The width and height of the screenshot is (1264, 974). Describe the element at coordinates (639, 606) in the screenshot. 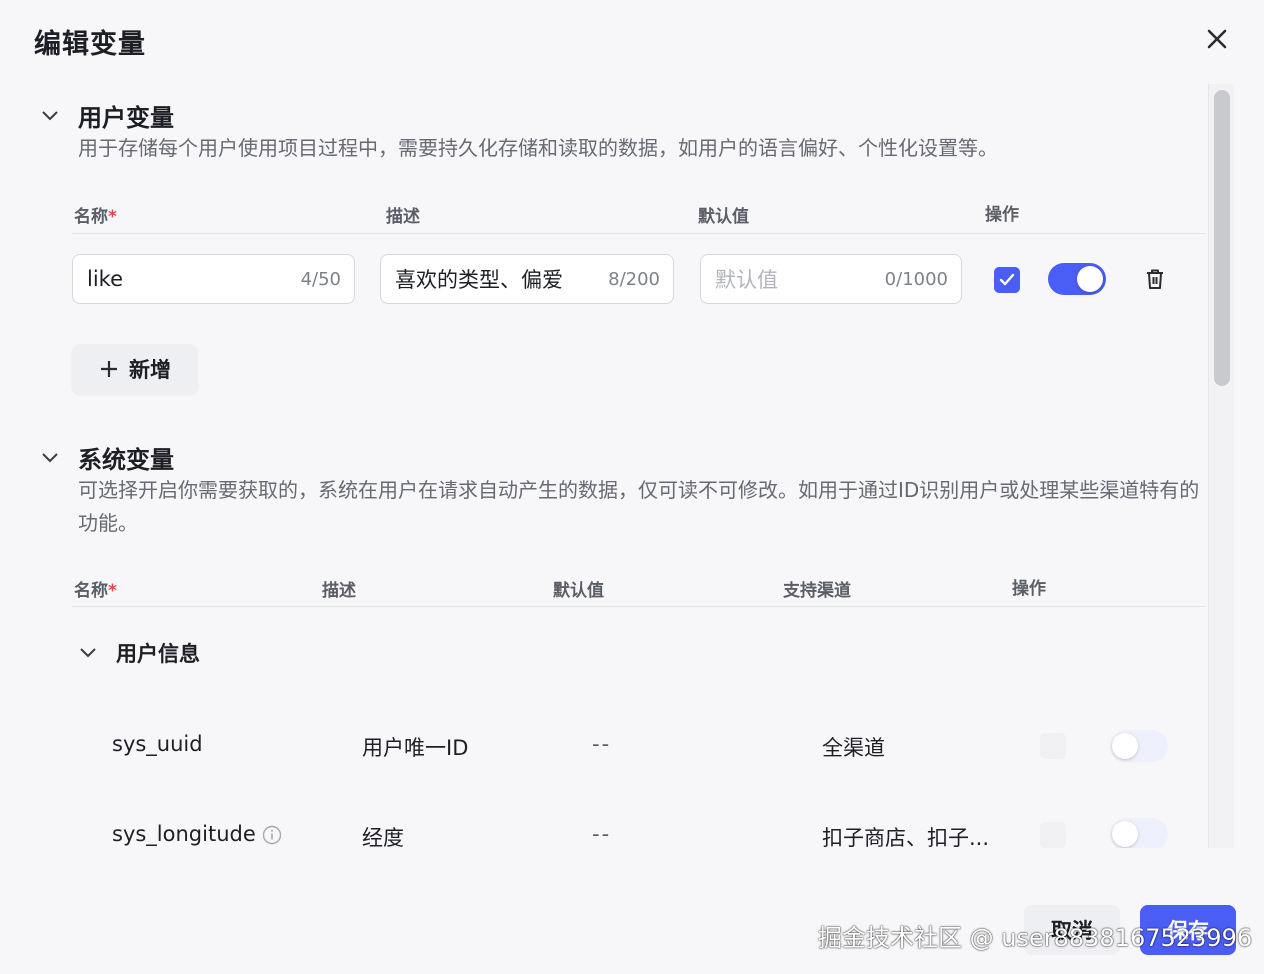

I see `system-header-divider` at that location.